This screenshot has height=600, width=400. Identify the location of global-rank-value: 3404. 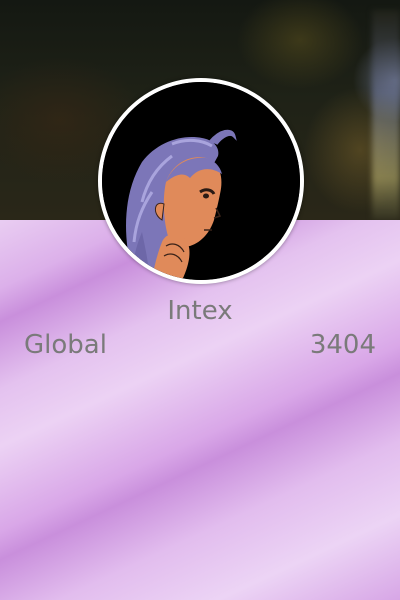
(342, 345).